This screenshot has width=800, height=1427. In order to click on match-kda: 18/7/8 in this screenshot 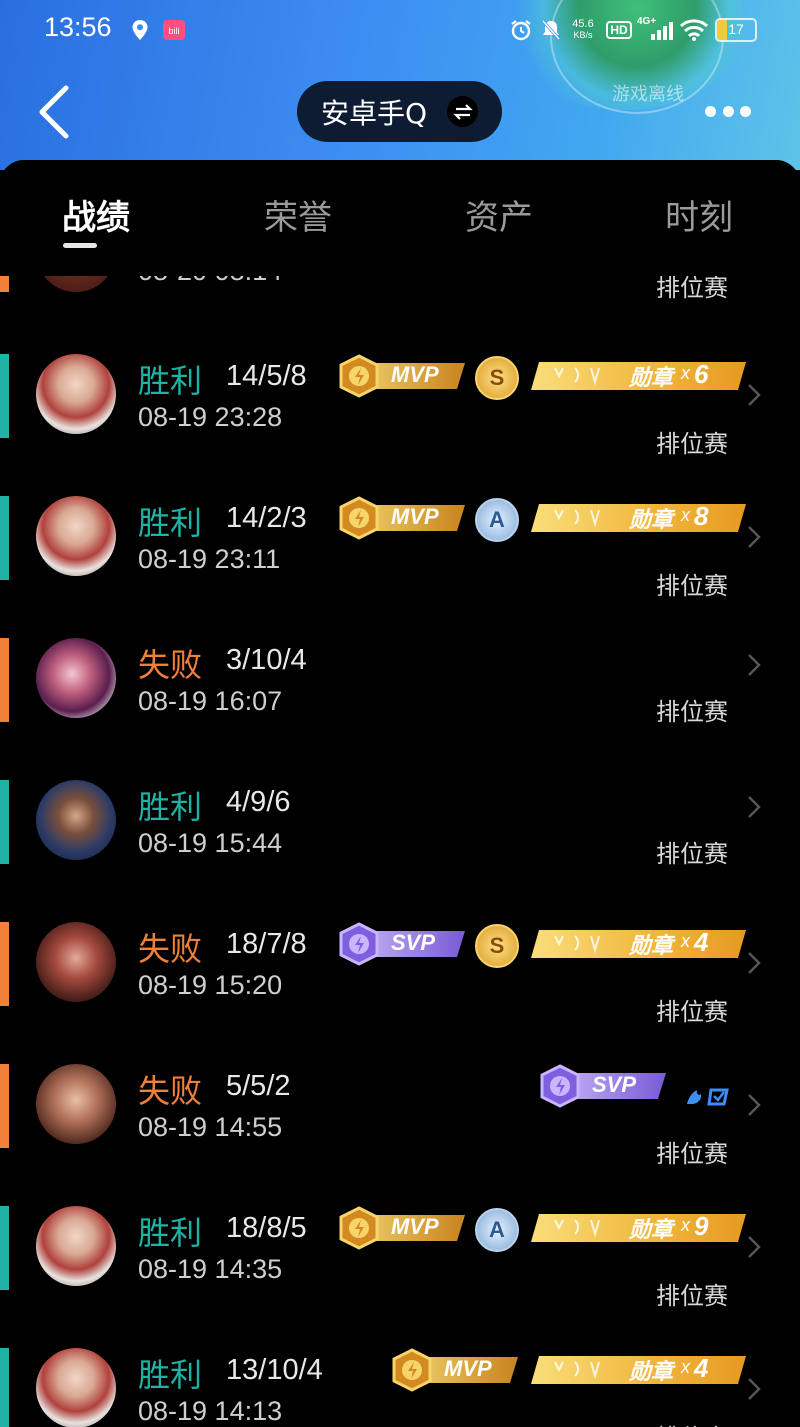, I will do `click(266, 944)`.